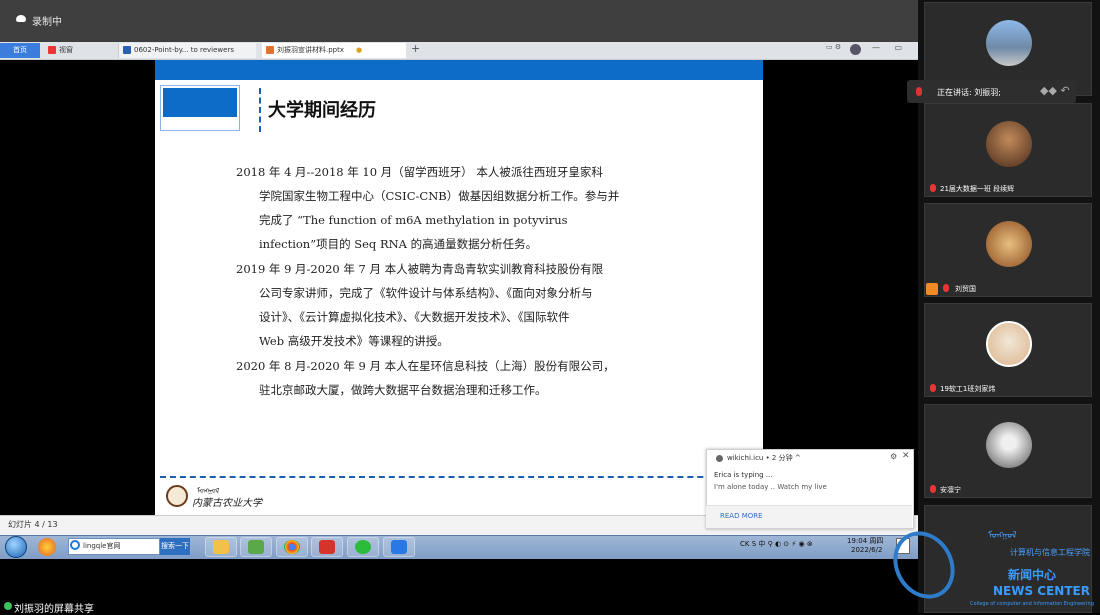 Image resolution: width=1100 pixels, height=615 pixels. Describe the element at coordinates (20, 50) in the screenshot. I see `tab-home: 首页` at that location.